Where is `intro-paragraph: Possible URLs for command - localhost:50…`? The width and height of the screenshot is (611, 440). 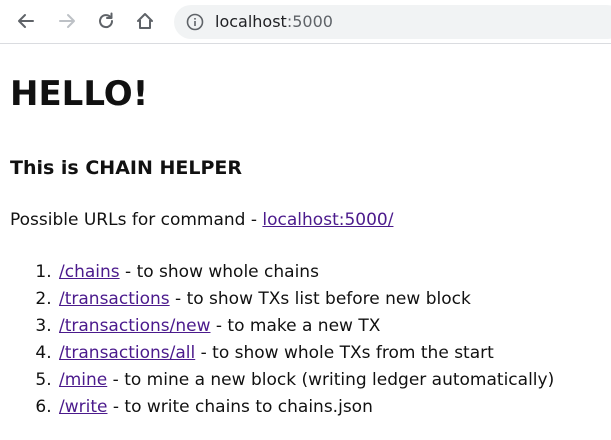 intro-paragraph: Possible URLs for command - localhost:50… is located at coordinates (201, 220).